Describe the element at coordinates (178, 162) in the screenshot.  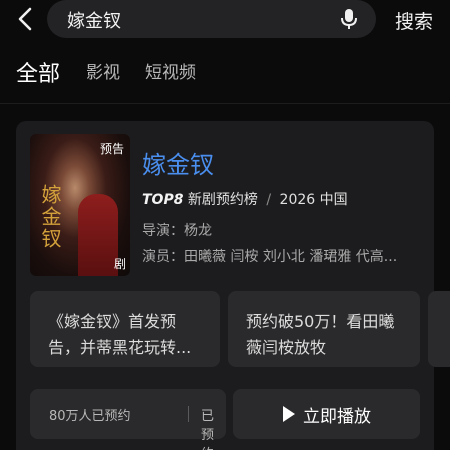
I see `show-title: 嫁金钗` at that location.